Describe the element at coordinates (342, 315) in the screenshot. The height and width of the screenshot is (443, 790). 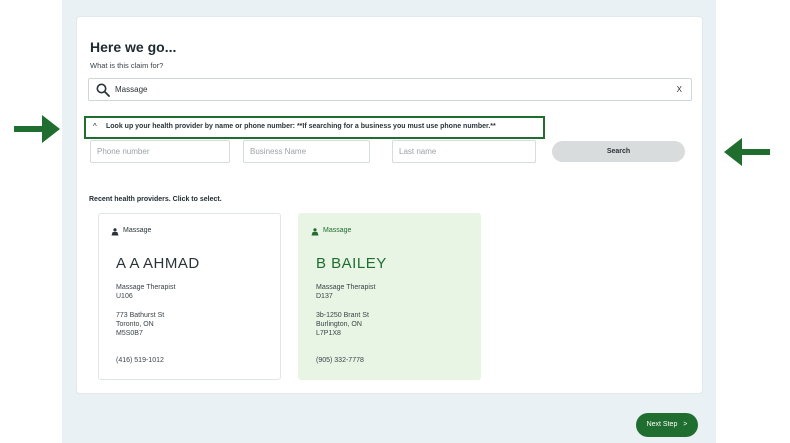
I see `provider-address-line1: 3b-1250 Brant St` at that location.